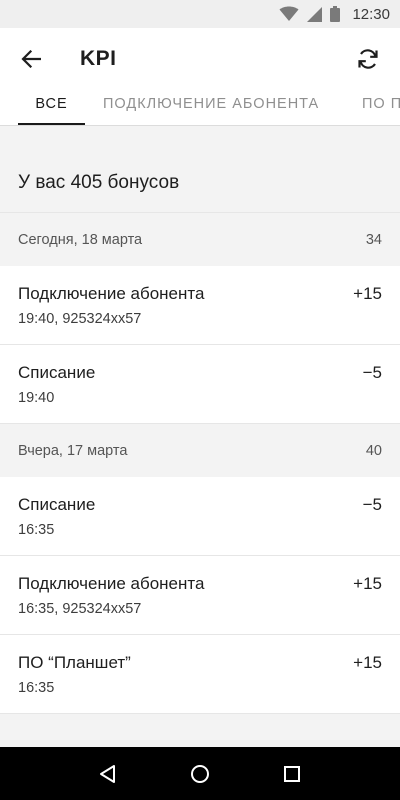  I want to click on wifi-icon, so click(289, 13).